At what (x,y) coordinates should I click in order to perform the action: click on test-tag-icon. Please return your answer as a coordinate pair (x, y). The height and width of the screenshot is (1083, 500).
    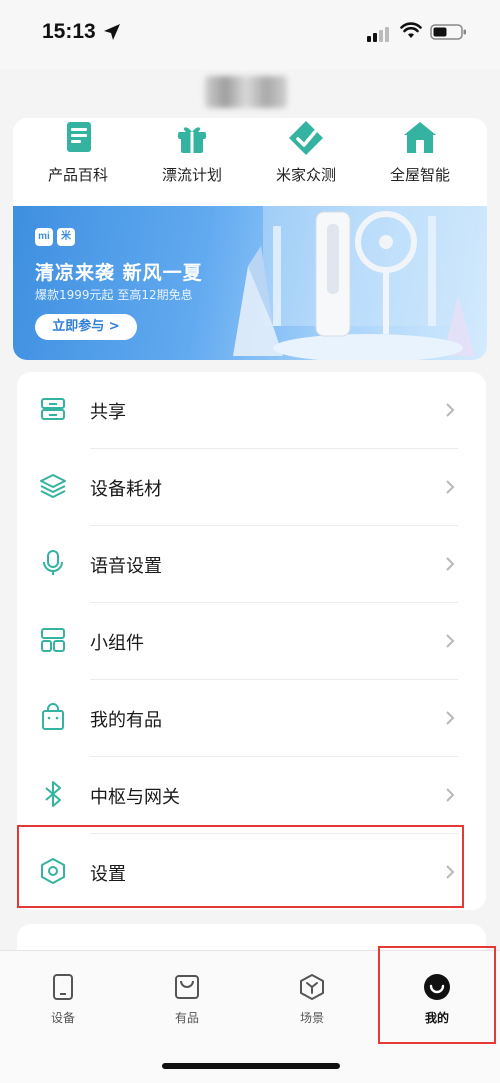
    Looking at the image, I should click on (306, 138).